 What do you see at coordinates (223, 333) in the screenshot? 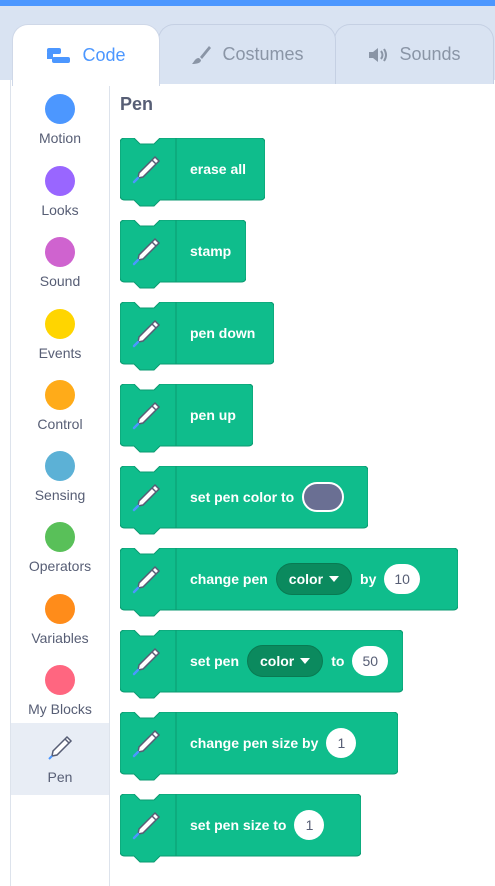
I see `block-label: pen down` at bounding box center [223, 333].